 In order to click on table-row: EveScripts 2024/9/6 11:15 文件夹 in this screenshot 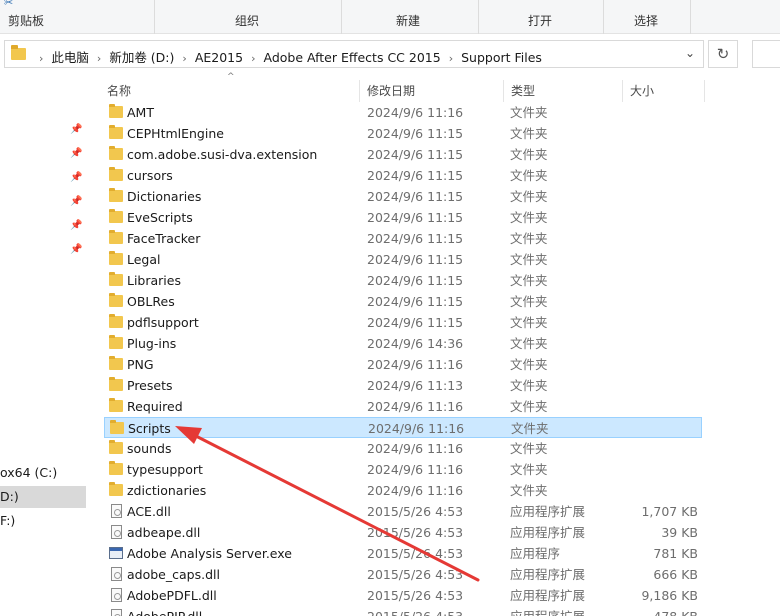, I will do `click(403, 217)`.